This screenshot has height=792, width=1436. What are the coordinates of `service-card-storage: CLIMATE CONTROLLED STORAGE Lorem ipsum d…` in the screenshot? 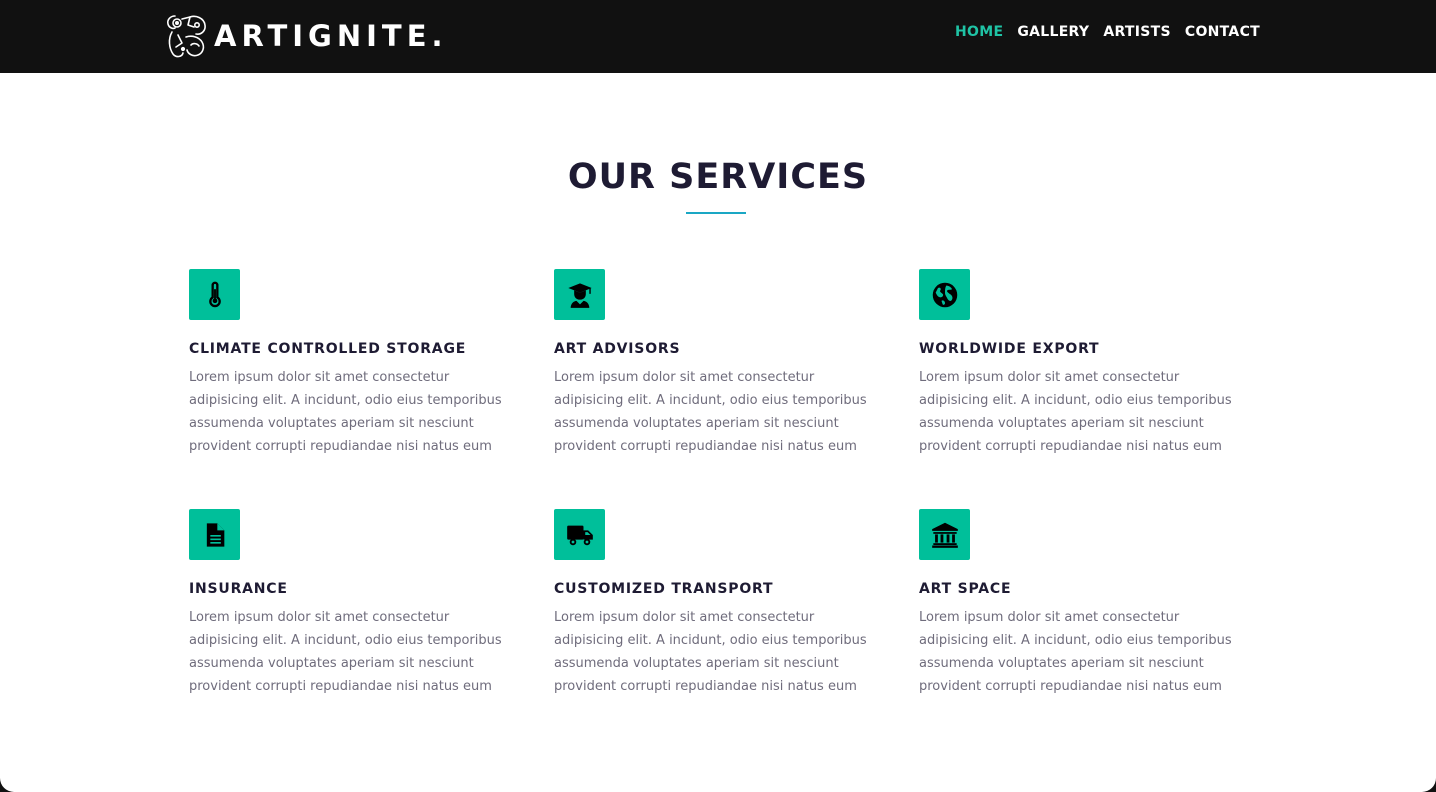 It's located at (354, 363).